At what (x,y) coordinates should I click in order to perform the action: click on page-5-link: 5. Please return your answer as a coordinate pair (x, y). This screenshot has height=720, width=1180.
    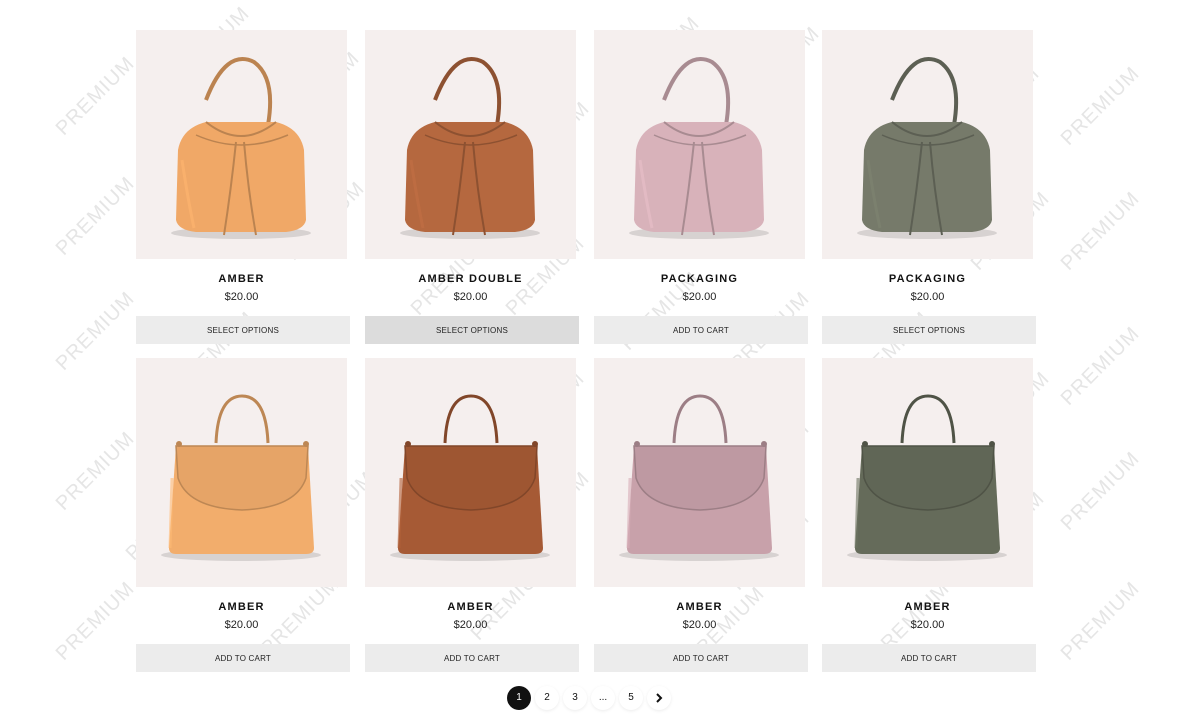
    Looking at the image, I should click on (631, 698).